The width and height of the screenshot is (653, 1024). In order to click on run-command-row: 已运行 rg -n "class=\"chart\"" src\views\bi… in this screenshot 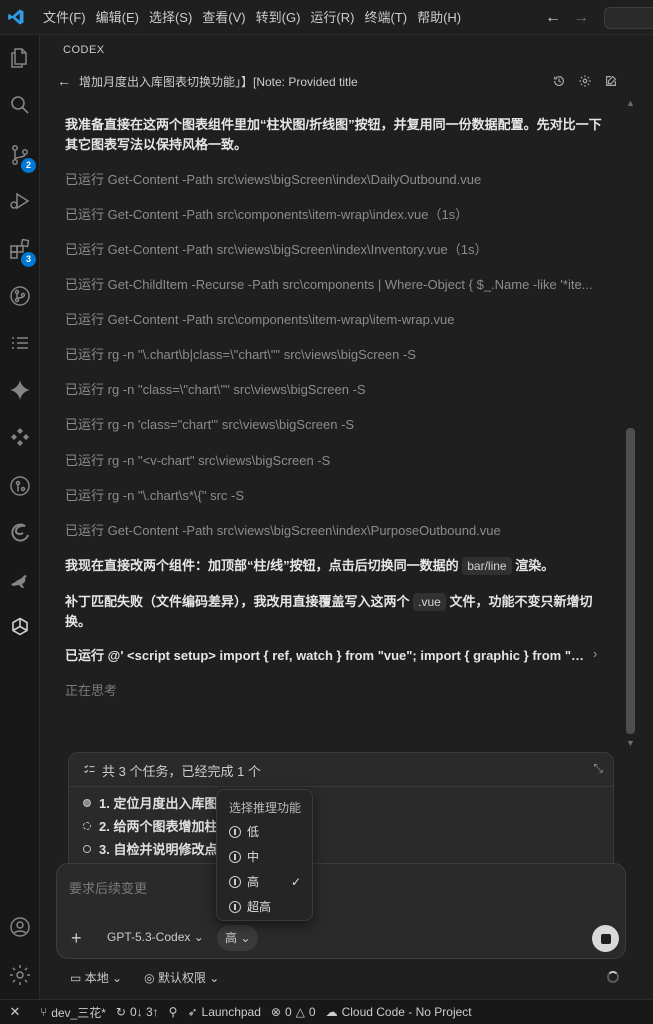, I will do `click(335, 390)`.